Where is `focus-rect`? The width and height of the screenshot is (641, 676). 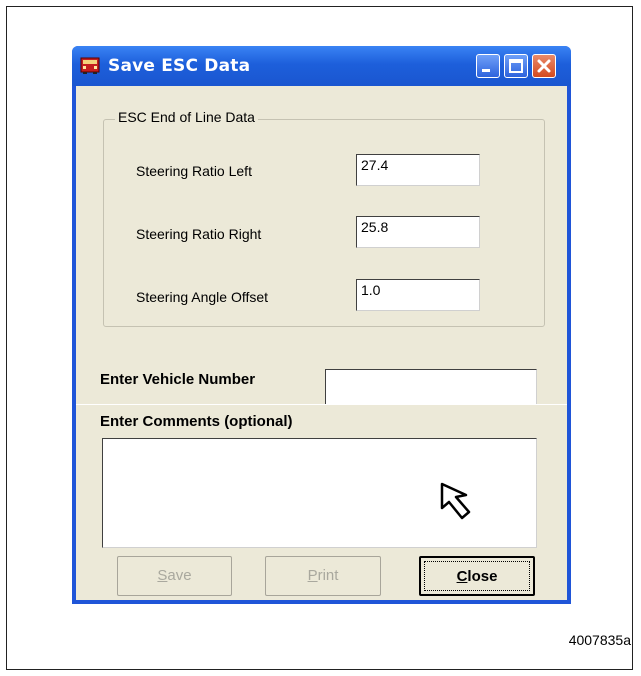 focus-rect is located at coordinates (477, 576).